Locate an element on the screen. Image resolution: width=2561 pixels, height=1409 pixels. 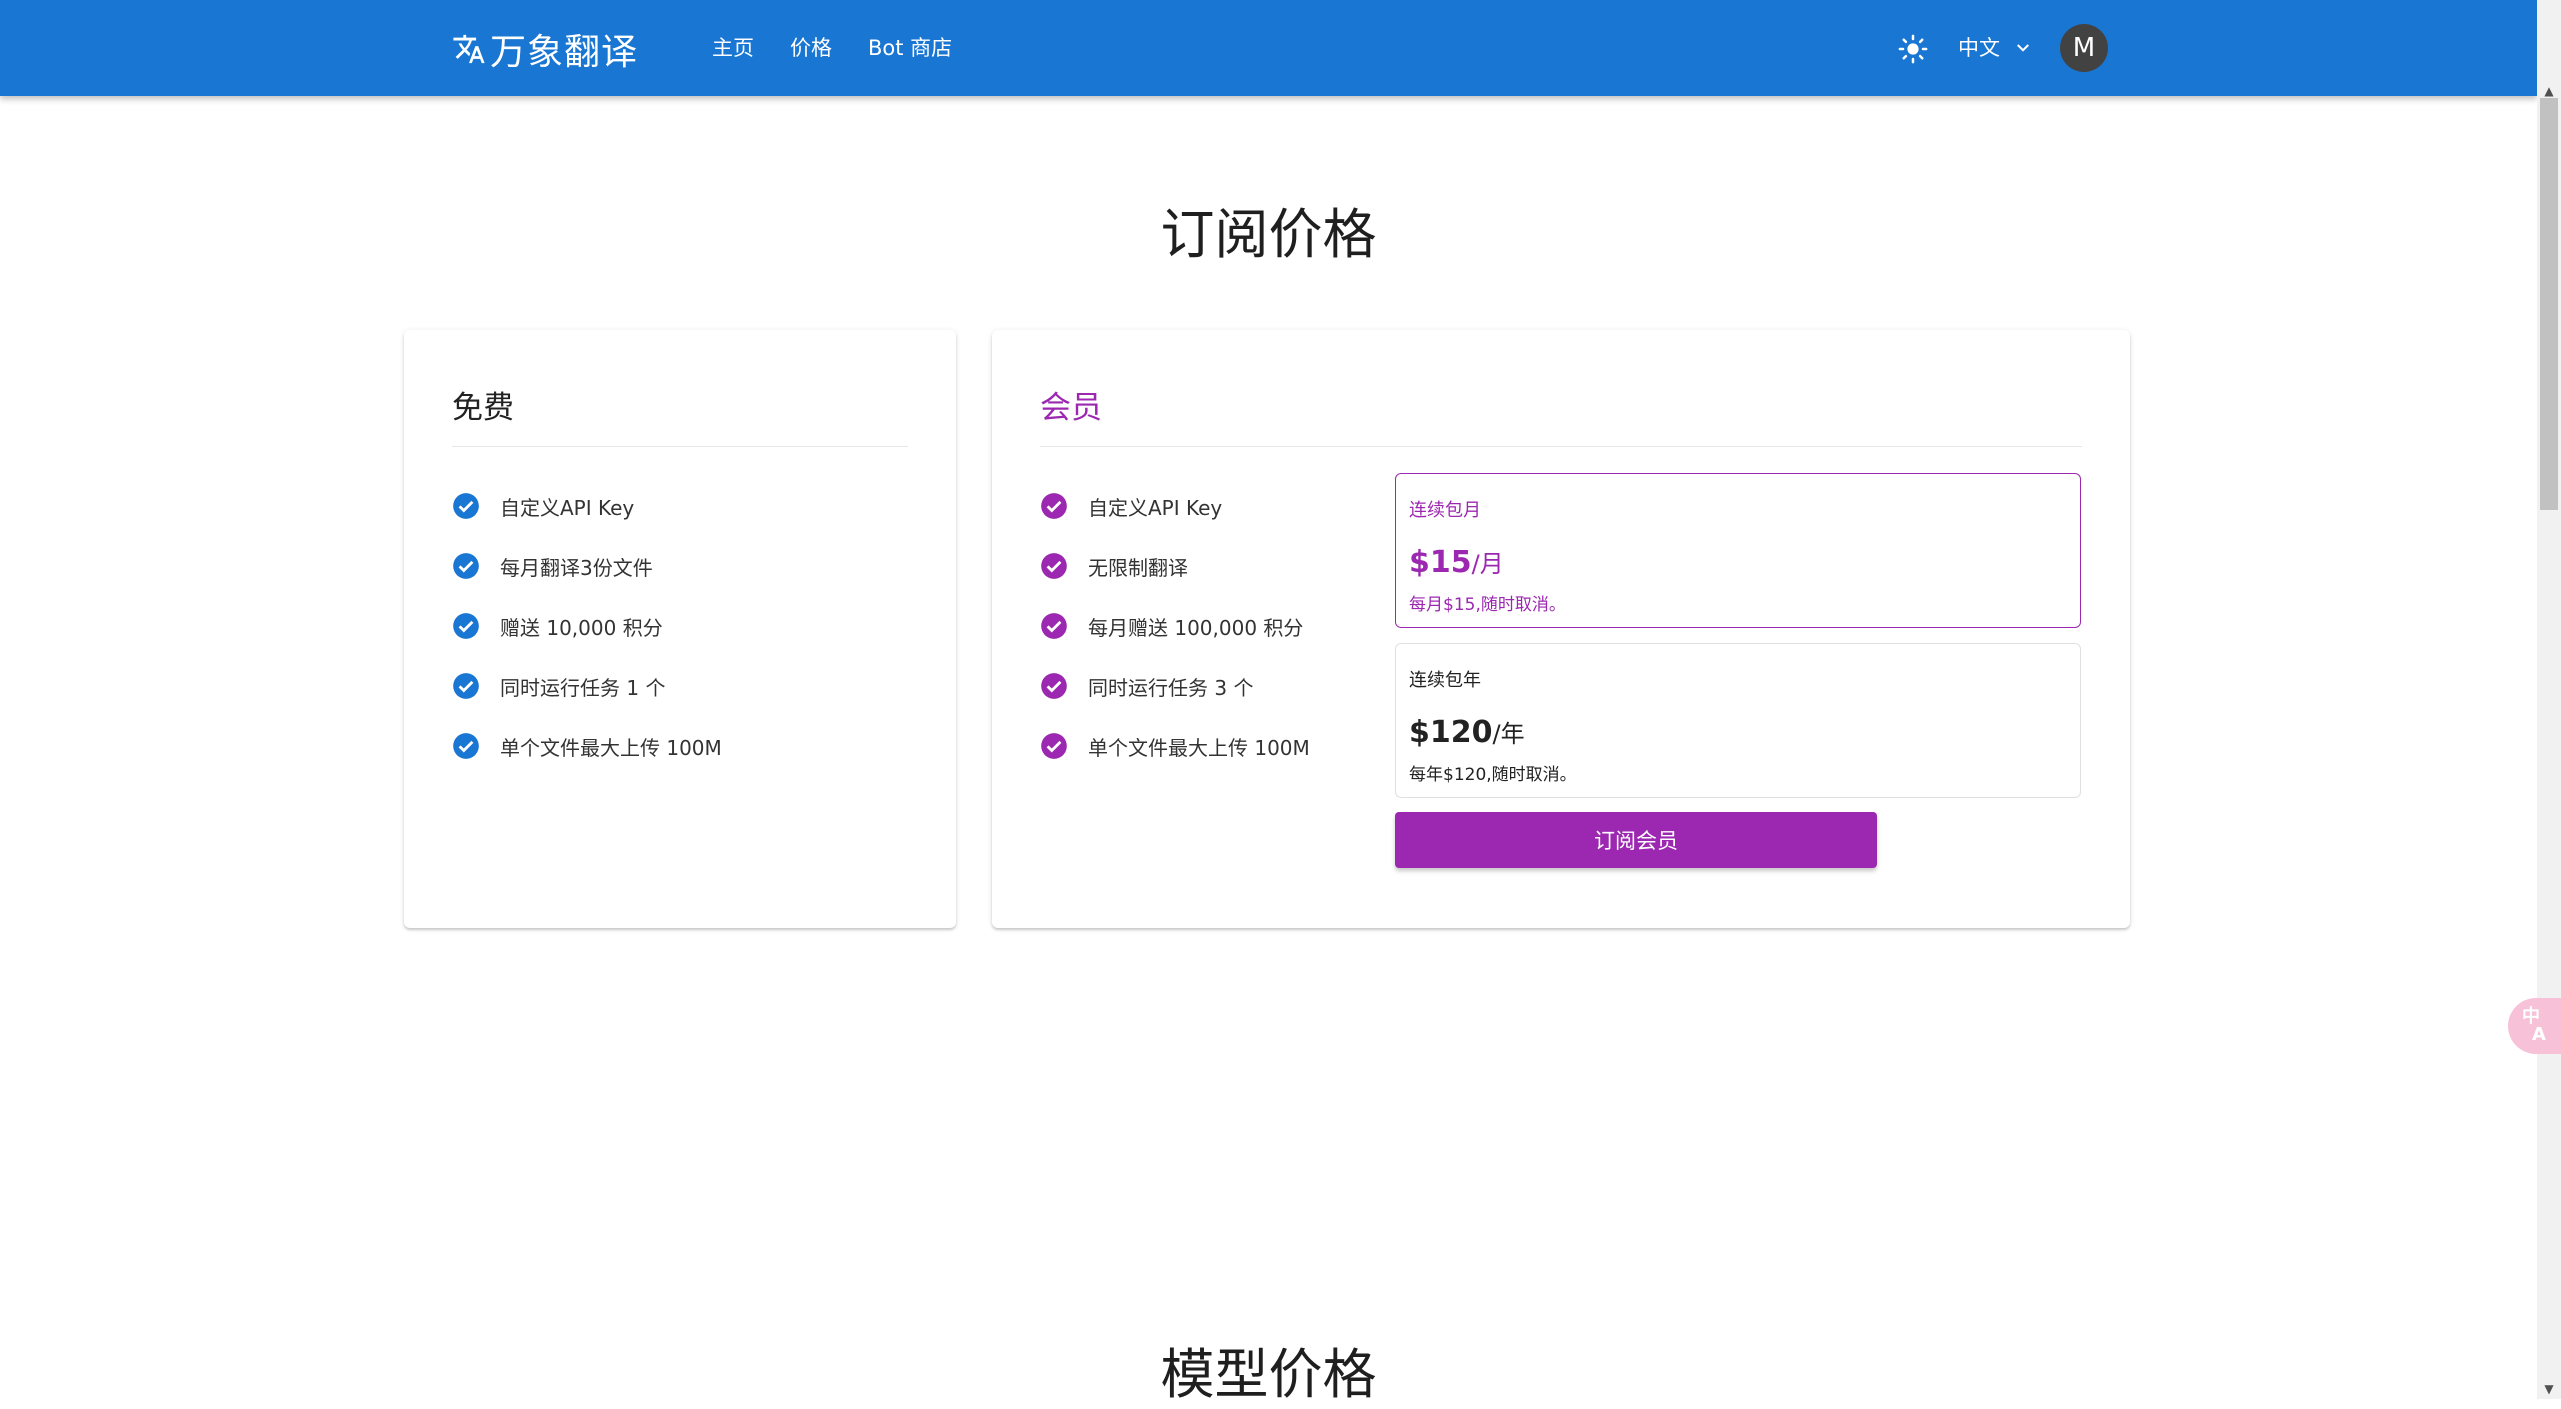
feature-text: 每月翻译3份文件 is located at coordinates (576, 567).